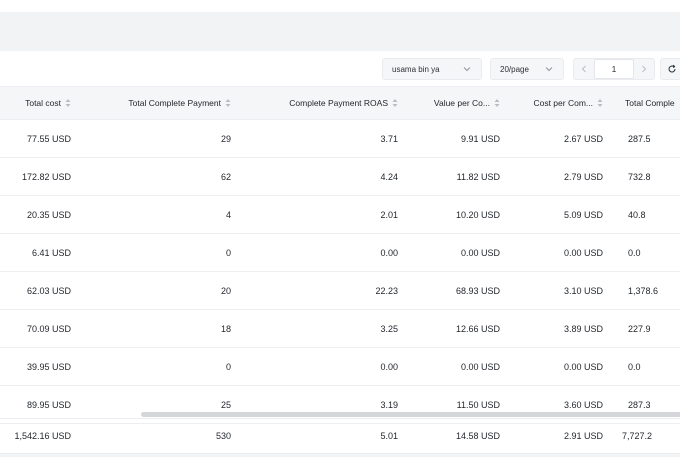  What do you see at coordinates (477, 328) in the screenshot?
I see `table-cell: 12.66 USD` at bounding box center [477, 328].